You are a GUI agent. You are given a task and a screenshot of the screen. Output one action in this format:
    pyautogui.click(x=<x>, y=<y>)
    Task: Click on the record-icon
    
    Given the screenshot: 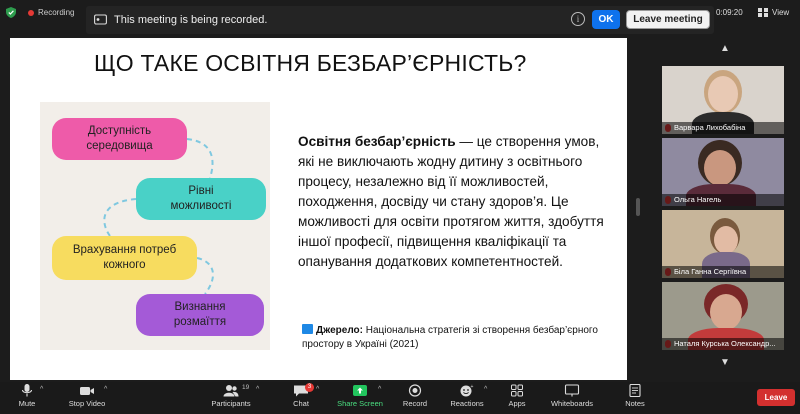 What is the action you would take?
    pyautogui.click(x=415, y=390)
    